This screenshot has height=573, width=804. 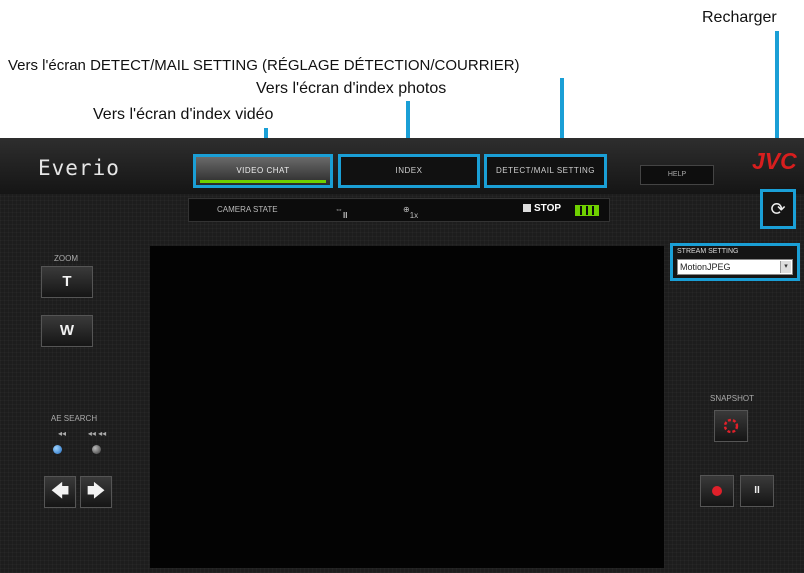 What do you see at coordinates (545, 171) in the screenshot?
I see `tab-detect-mail-setting: DETECT/MAIL SETTING` at bounding box center [545, 171].